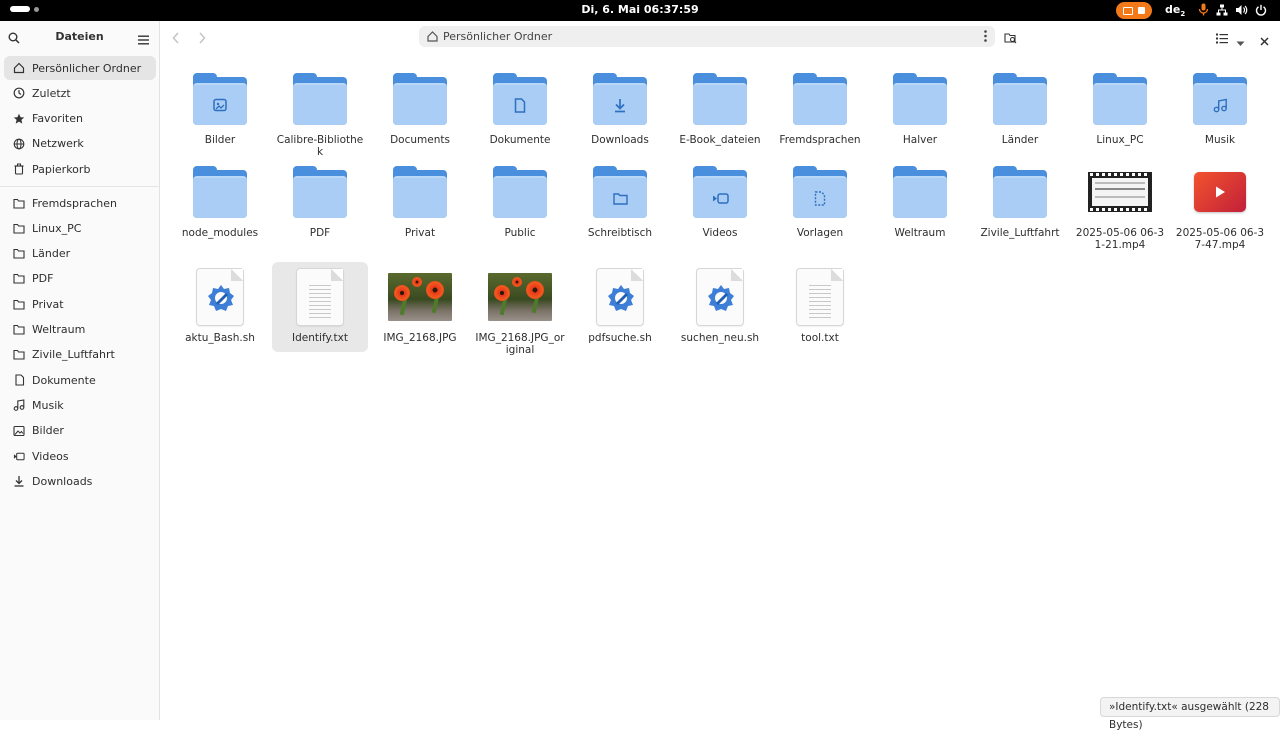 This screenshot has height=734, width=1280. What do you see at coordinates (498, 36) in the screenshot?
I see `path-bar-label: Persönlicher Ordner` at bounding box center [498, 36].